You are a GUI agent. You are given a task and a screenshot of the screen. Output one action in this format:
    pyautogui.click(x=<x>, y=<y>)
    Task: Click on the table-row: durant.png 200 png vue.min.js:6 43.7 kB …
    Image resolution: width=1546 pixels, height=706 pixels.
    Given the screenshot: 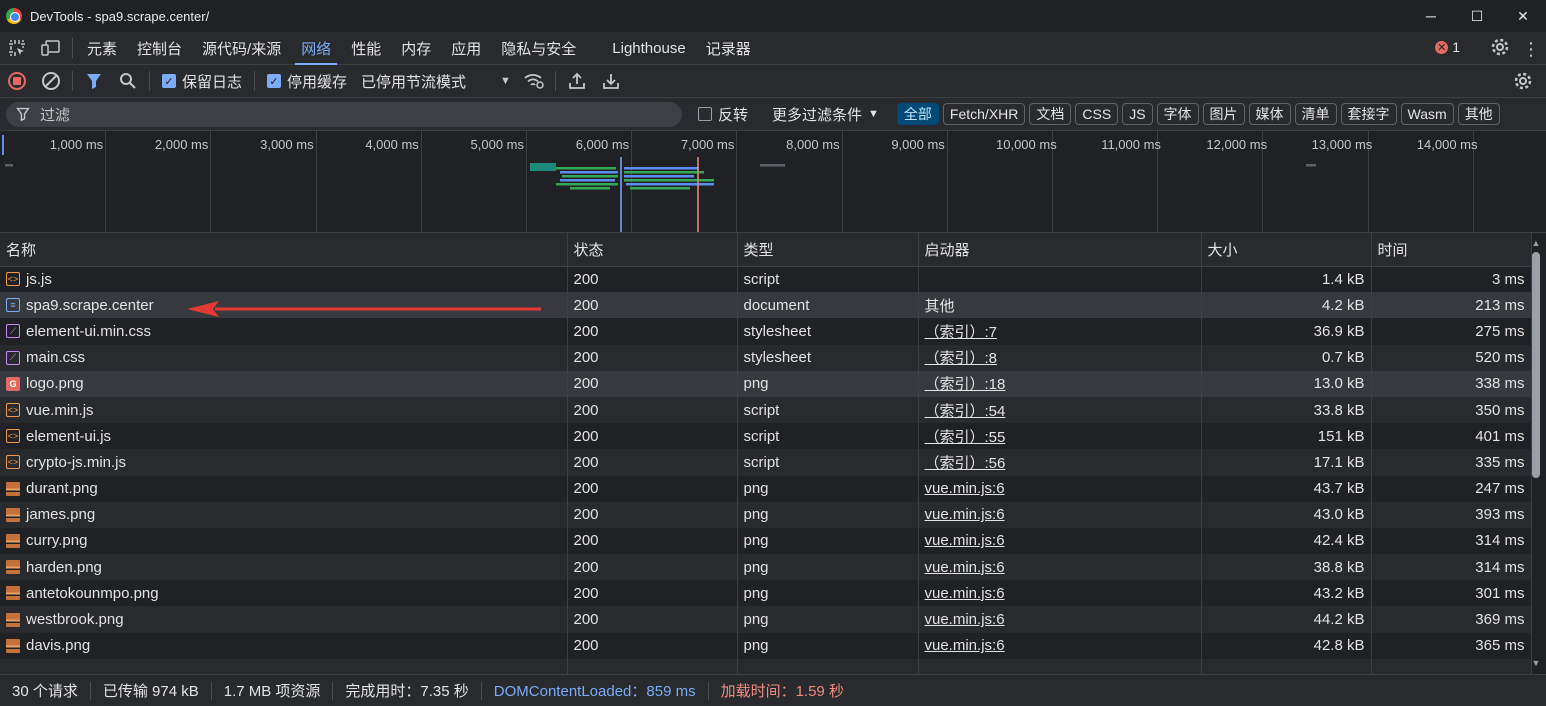 What is the action you would take?
    pyautogui.click(x=766, y=488)
    